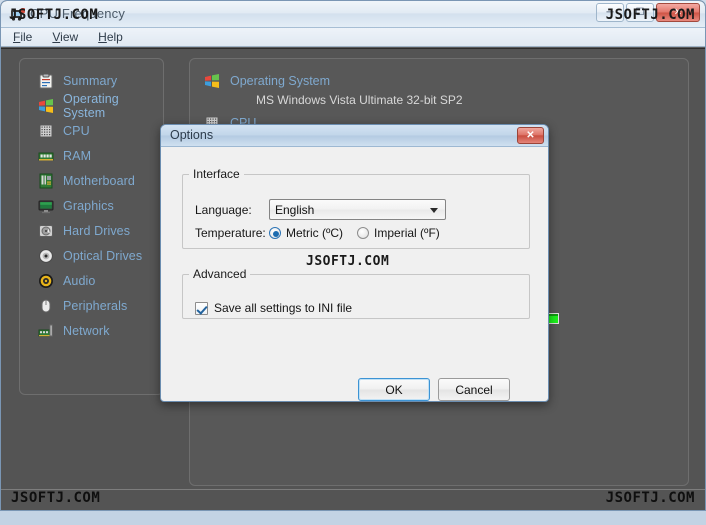 The width and height of the screenshot is (706, 525). What do you see at coordinates (46, 255) in the screenshot?
I see `optical-disc-icon` at bounding box center [46, 255].